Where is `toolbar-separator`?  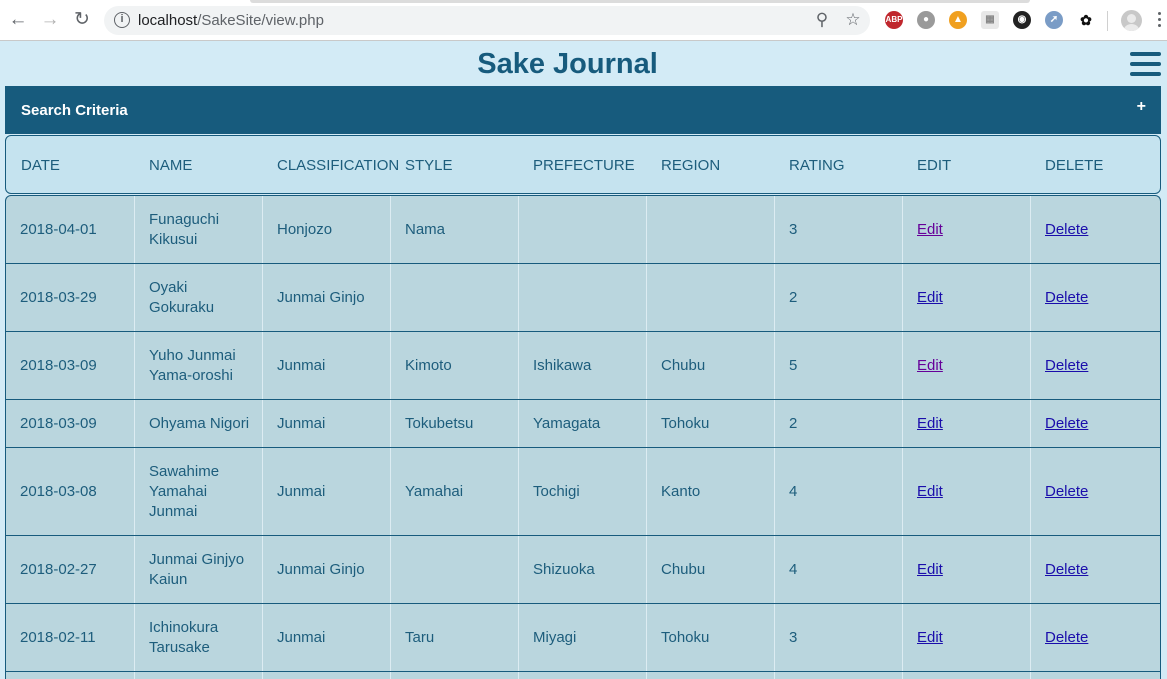
toolbar-separator is located at coordinates (1107, 21).